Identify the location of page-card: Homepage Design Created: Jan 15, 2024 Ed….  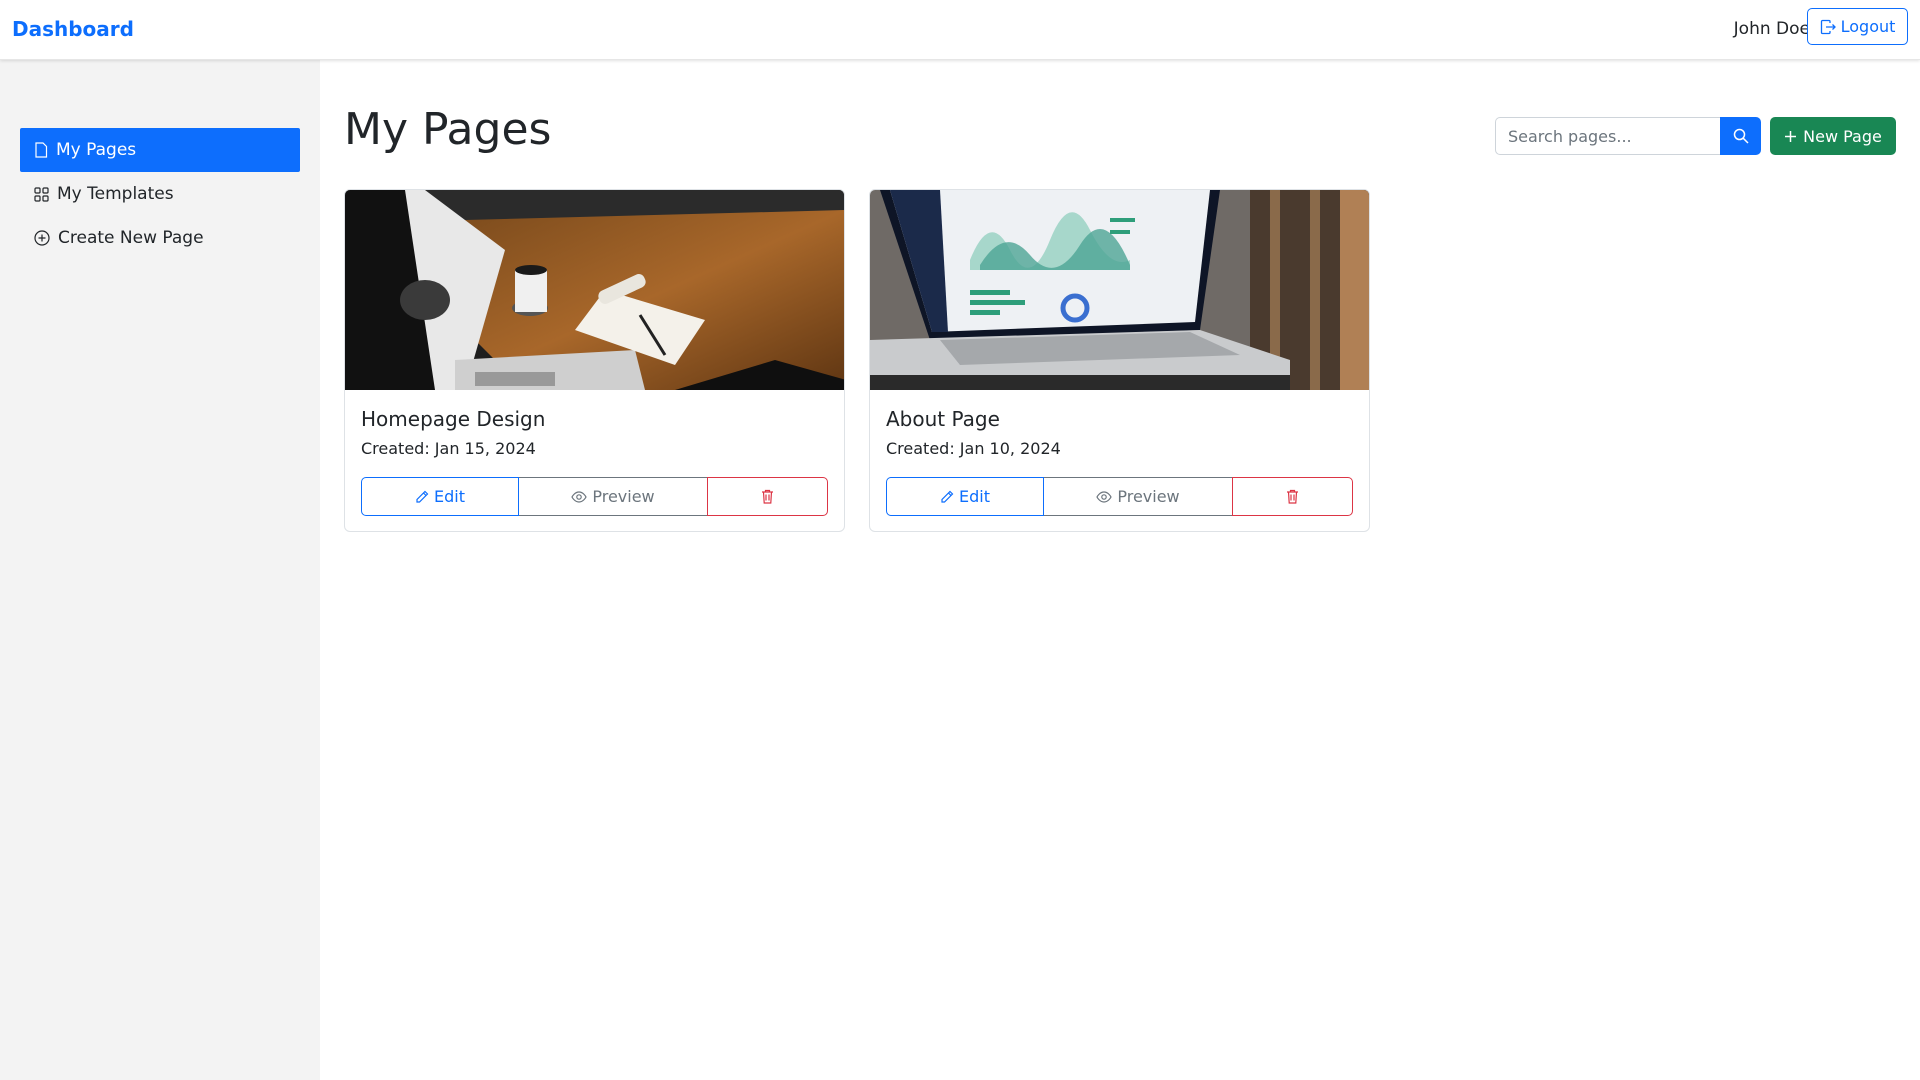
(594, 360).